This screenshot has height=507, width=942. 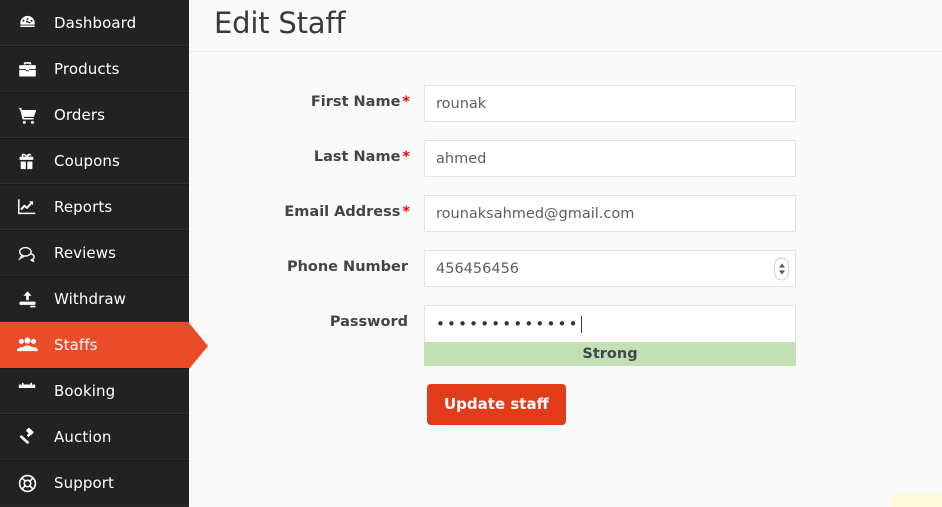 What do you see at coordinates (85, 253) in the screenshot?
I see `sidebar-item-label: Reviews` at bounding box center [85, 253].